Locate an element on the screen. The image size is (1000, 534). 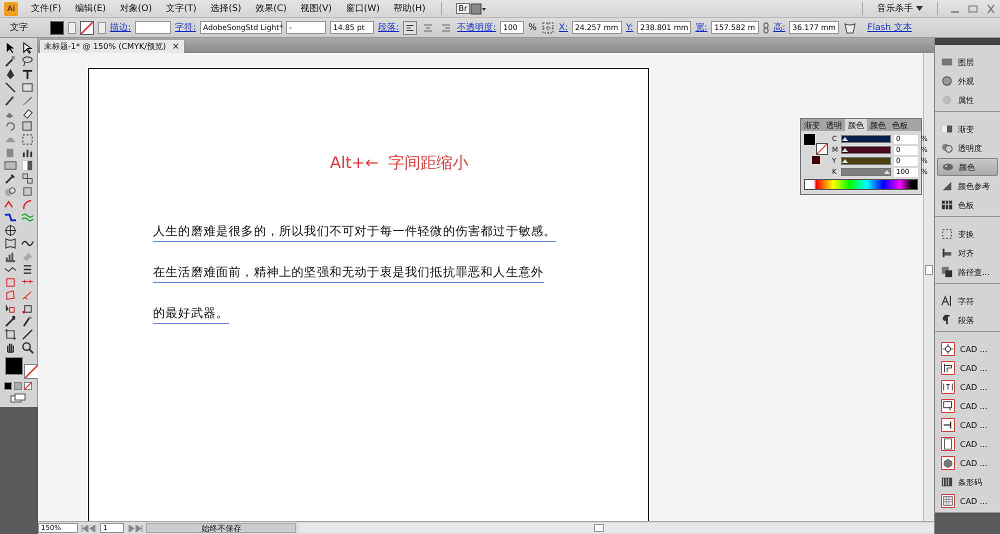
panel-tab: 色板 is located at coordinates (900, 125).